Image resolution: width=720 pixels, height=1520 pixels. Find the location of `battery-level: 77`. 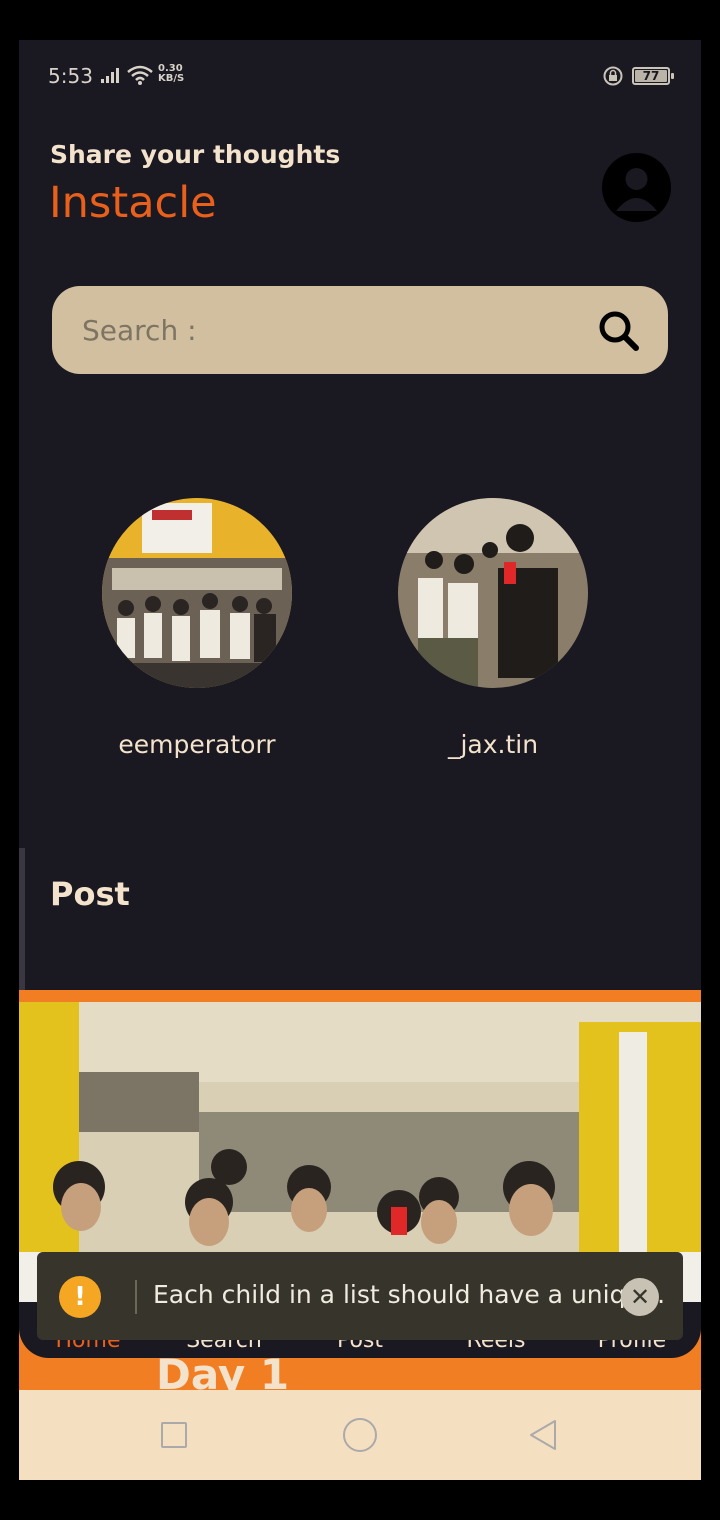

battery-level: 77 is located at coordinates (651, 76).